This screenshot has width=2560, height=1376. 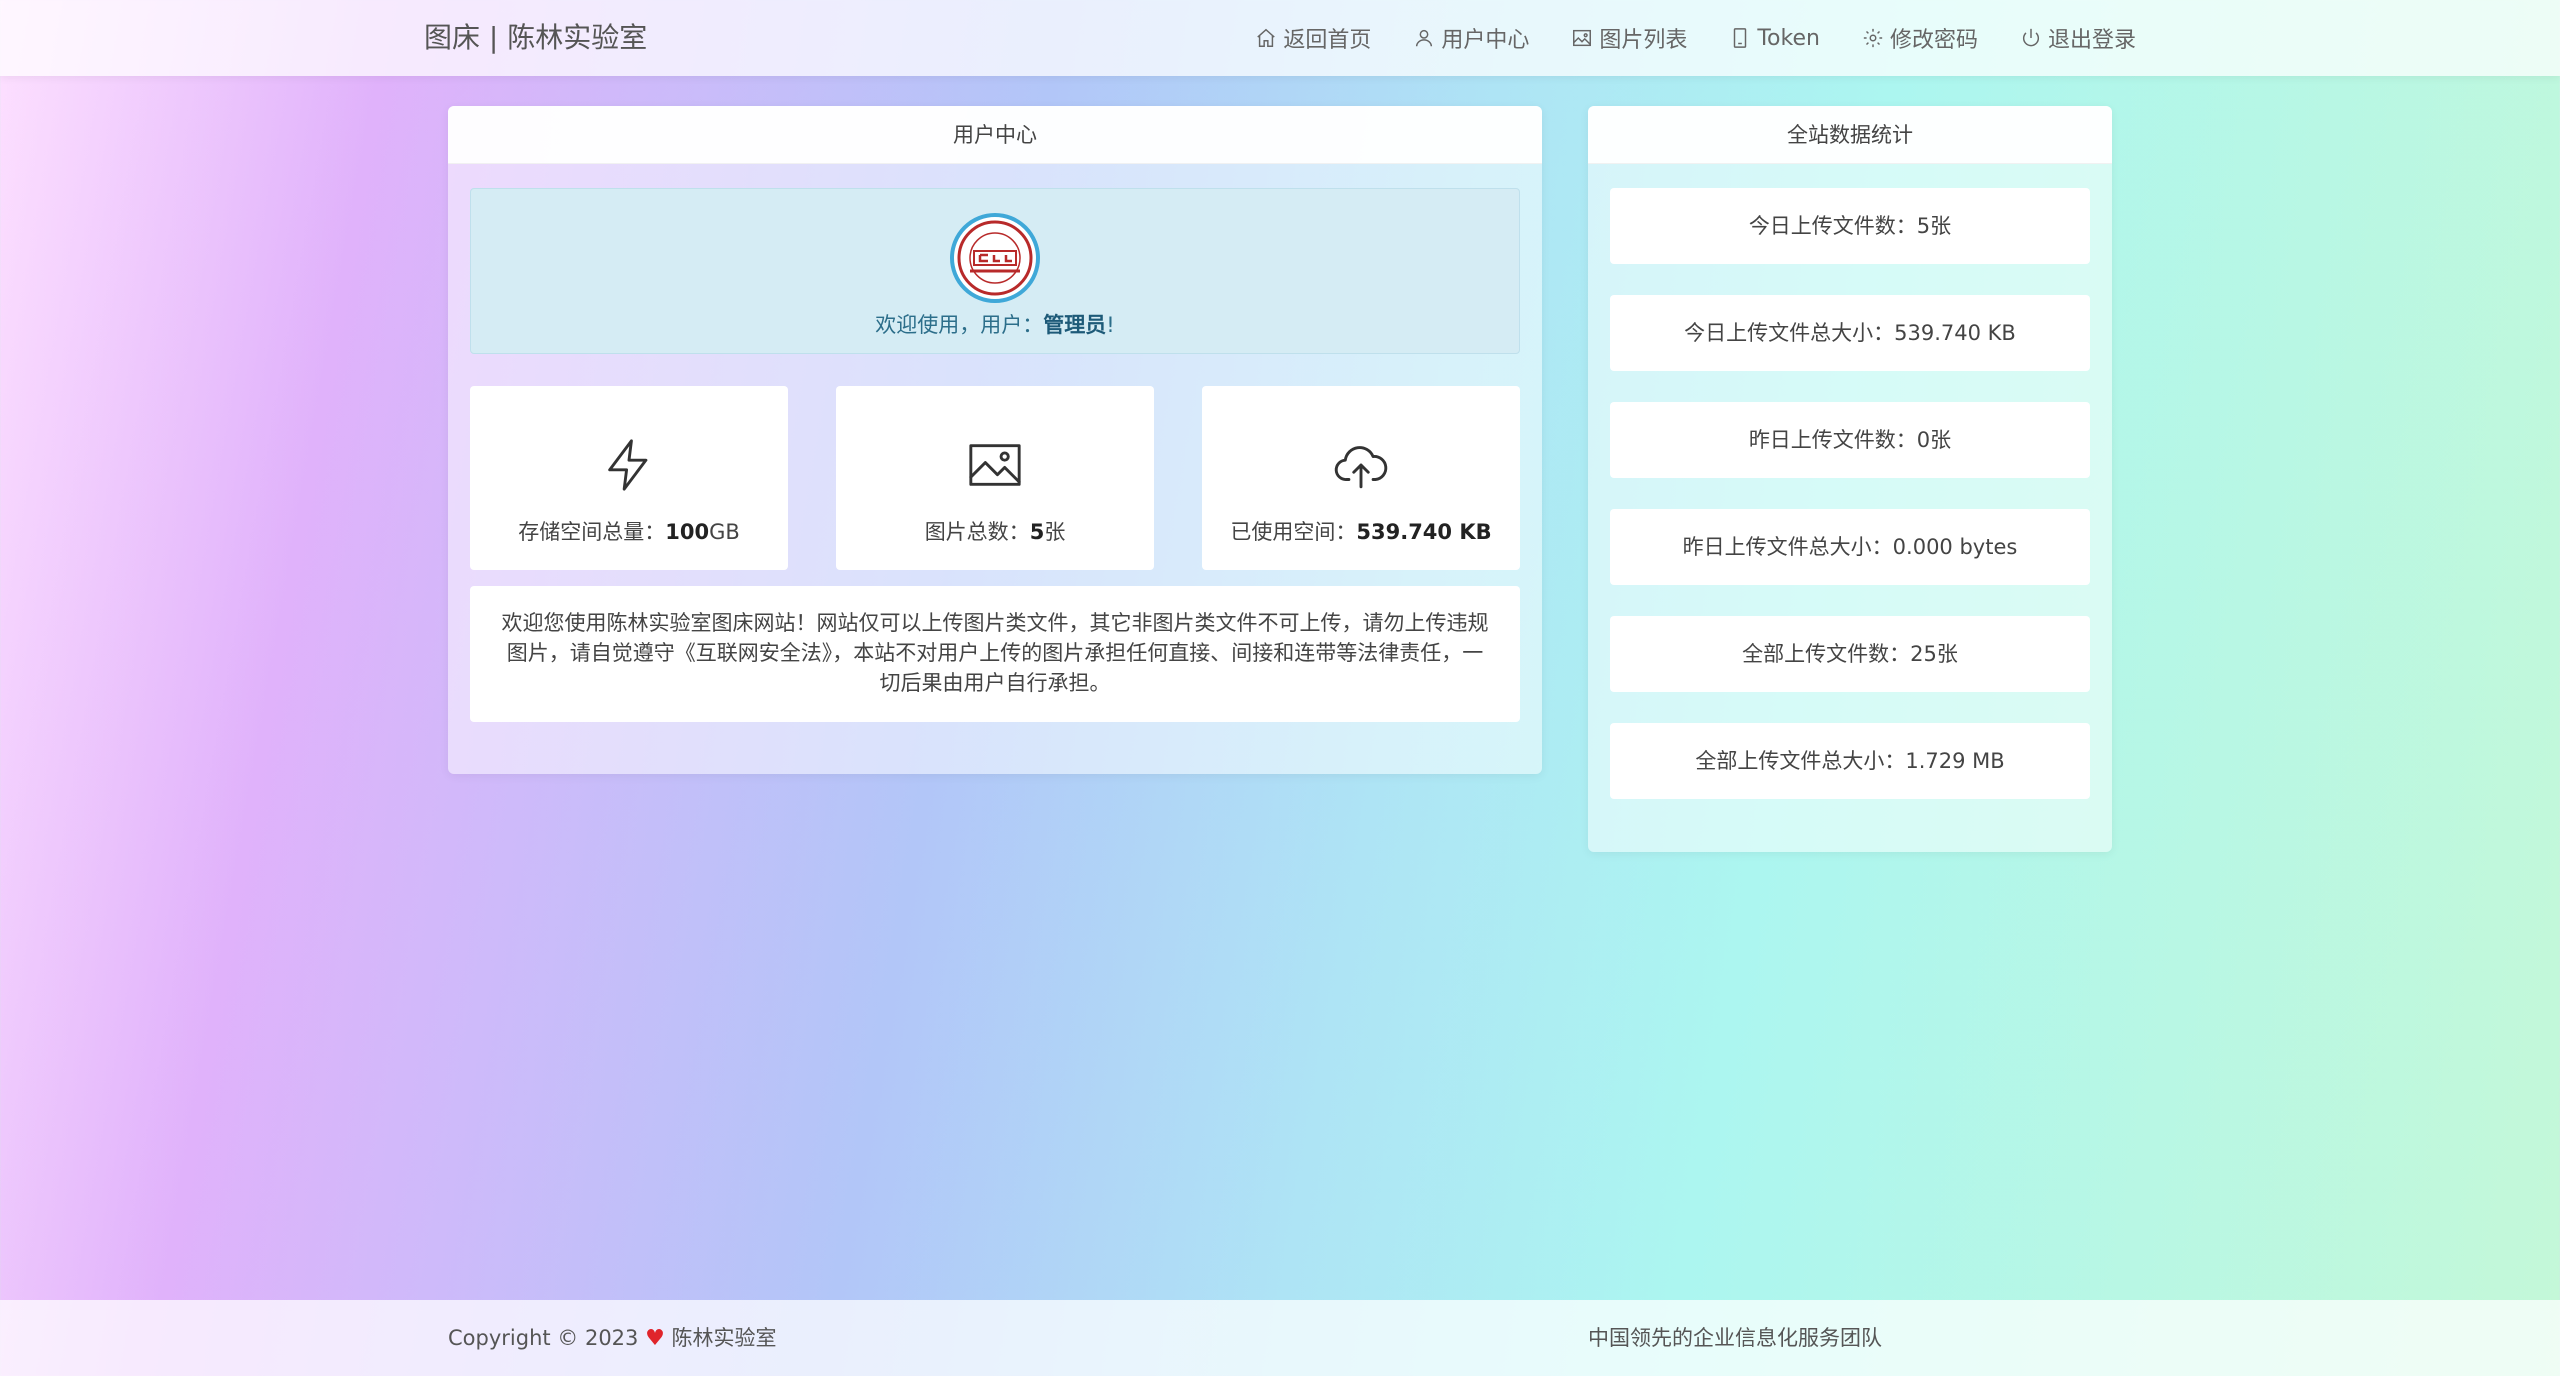 I want to click on nav-image-list: 图片列表, so click(x=1629, y=38).